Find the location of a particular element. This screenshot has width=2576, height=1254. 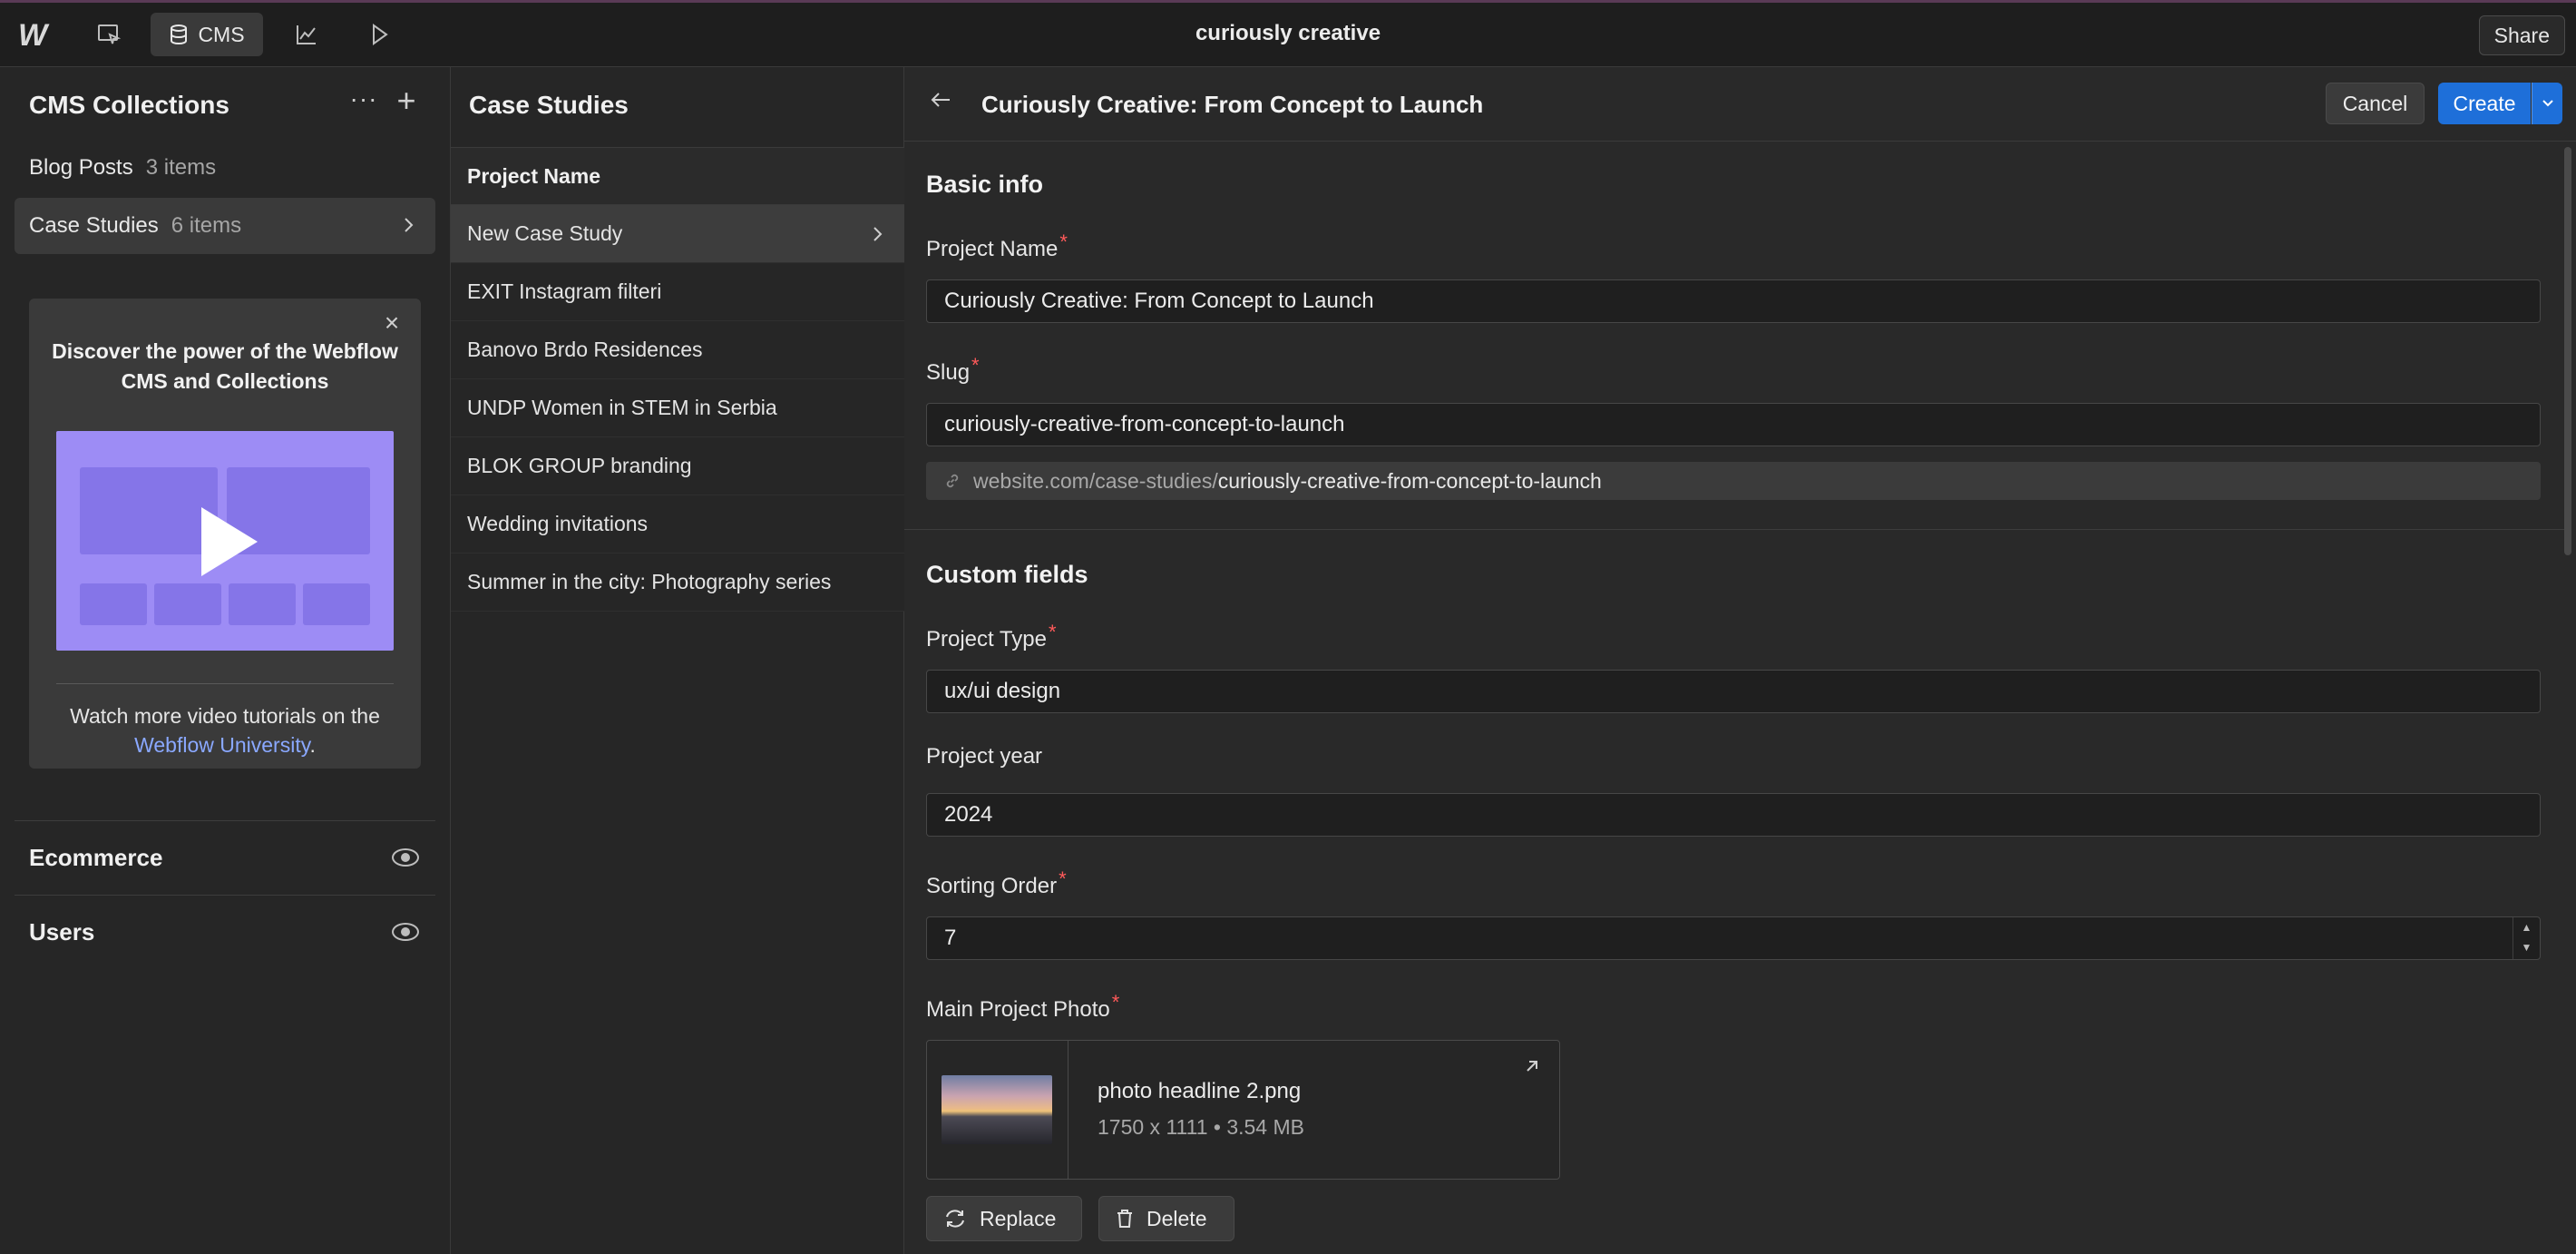

play-icon is located at coordinates (229, 541).